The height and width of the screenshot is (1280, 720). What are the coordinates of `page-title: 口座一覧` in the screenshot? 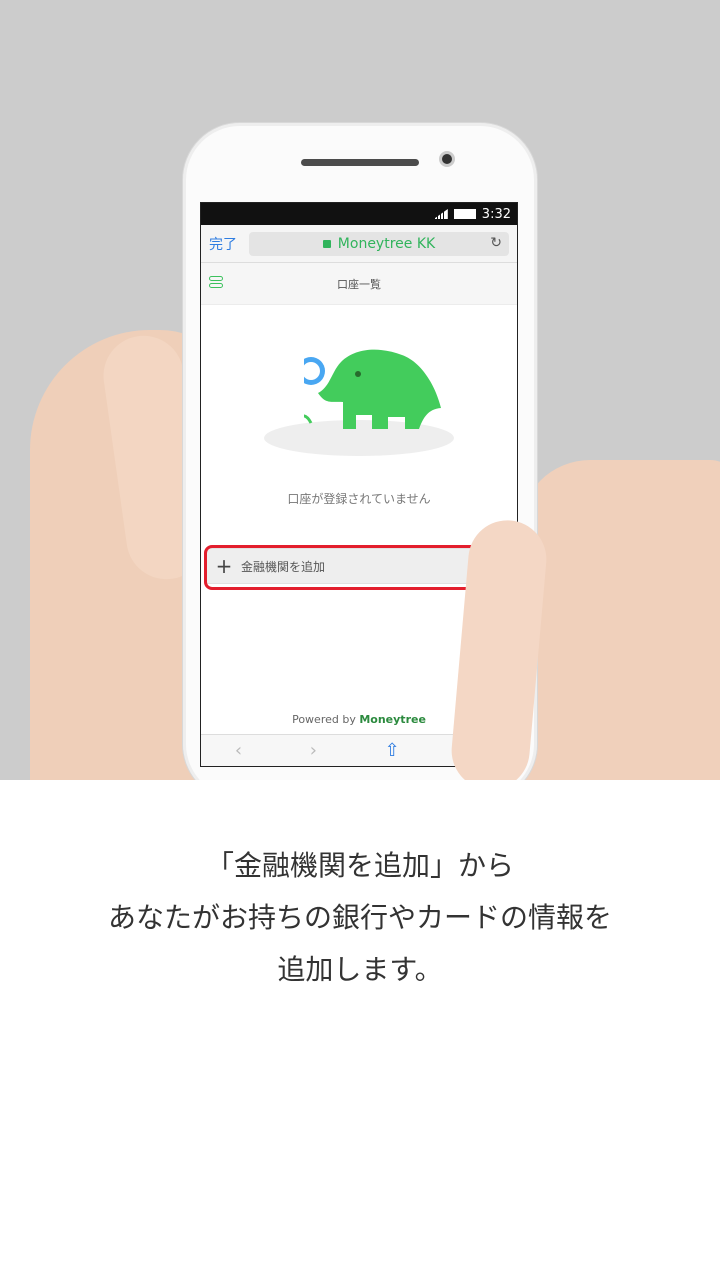 It's located at (359, 284).